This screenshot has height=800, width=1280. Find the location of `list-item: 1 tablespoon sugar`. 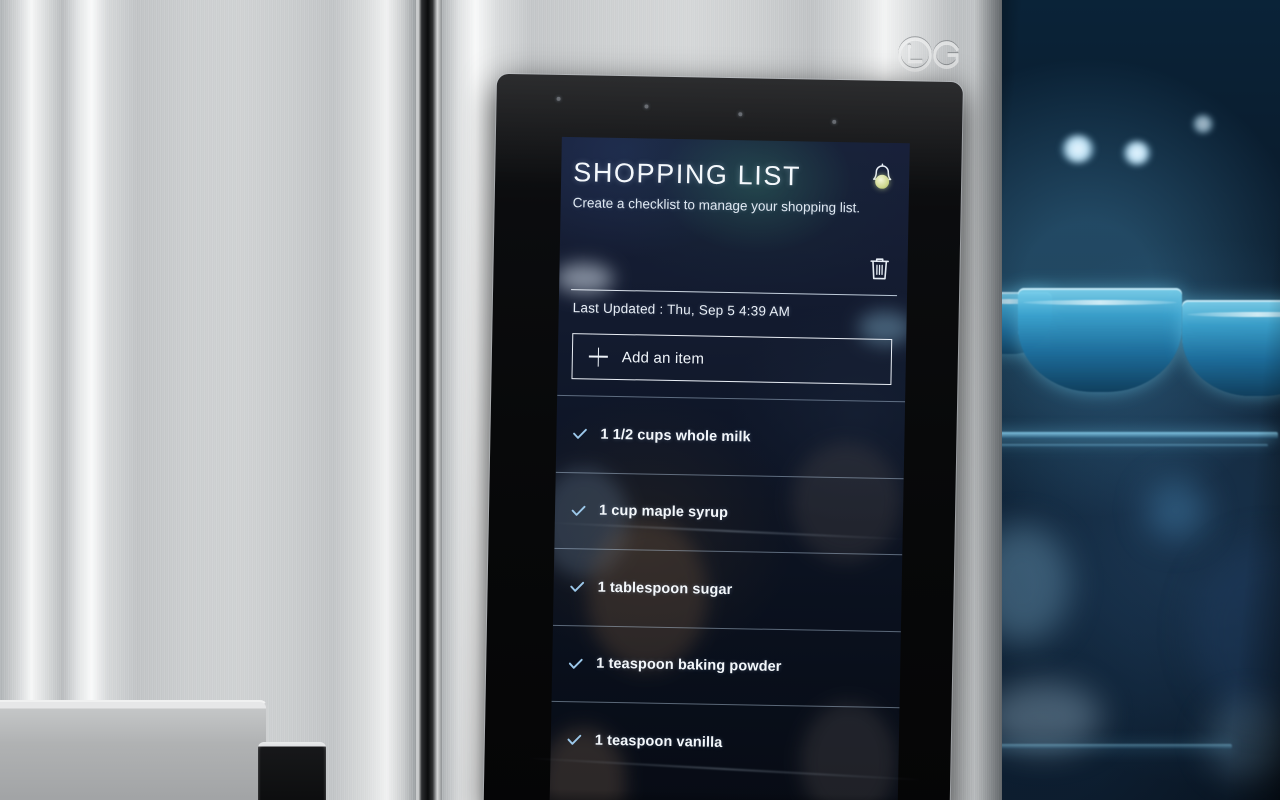

list-item: 1 tablespoon sugar is located at coordinates (727, 589).